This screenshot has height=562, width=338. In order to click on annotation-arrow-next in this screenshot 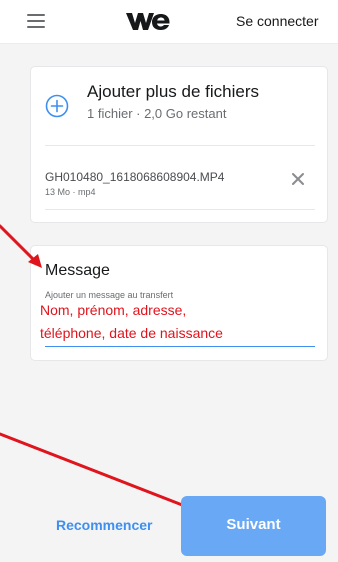, I will do `click(98, 473)`.